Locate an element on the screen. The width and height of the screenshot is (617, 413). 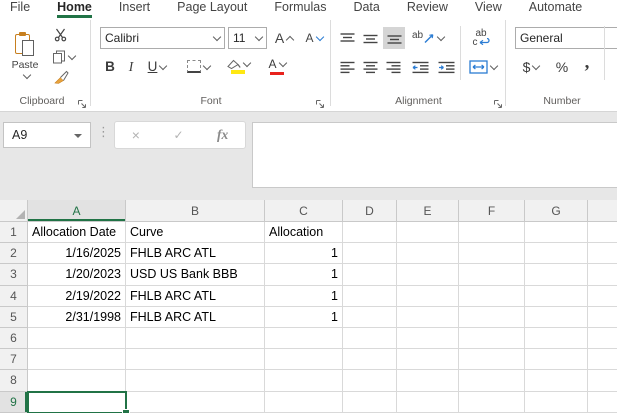
cell-A2: 1/16/2025 is located at coordinates (77, 254).